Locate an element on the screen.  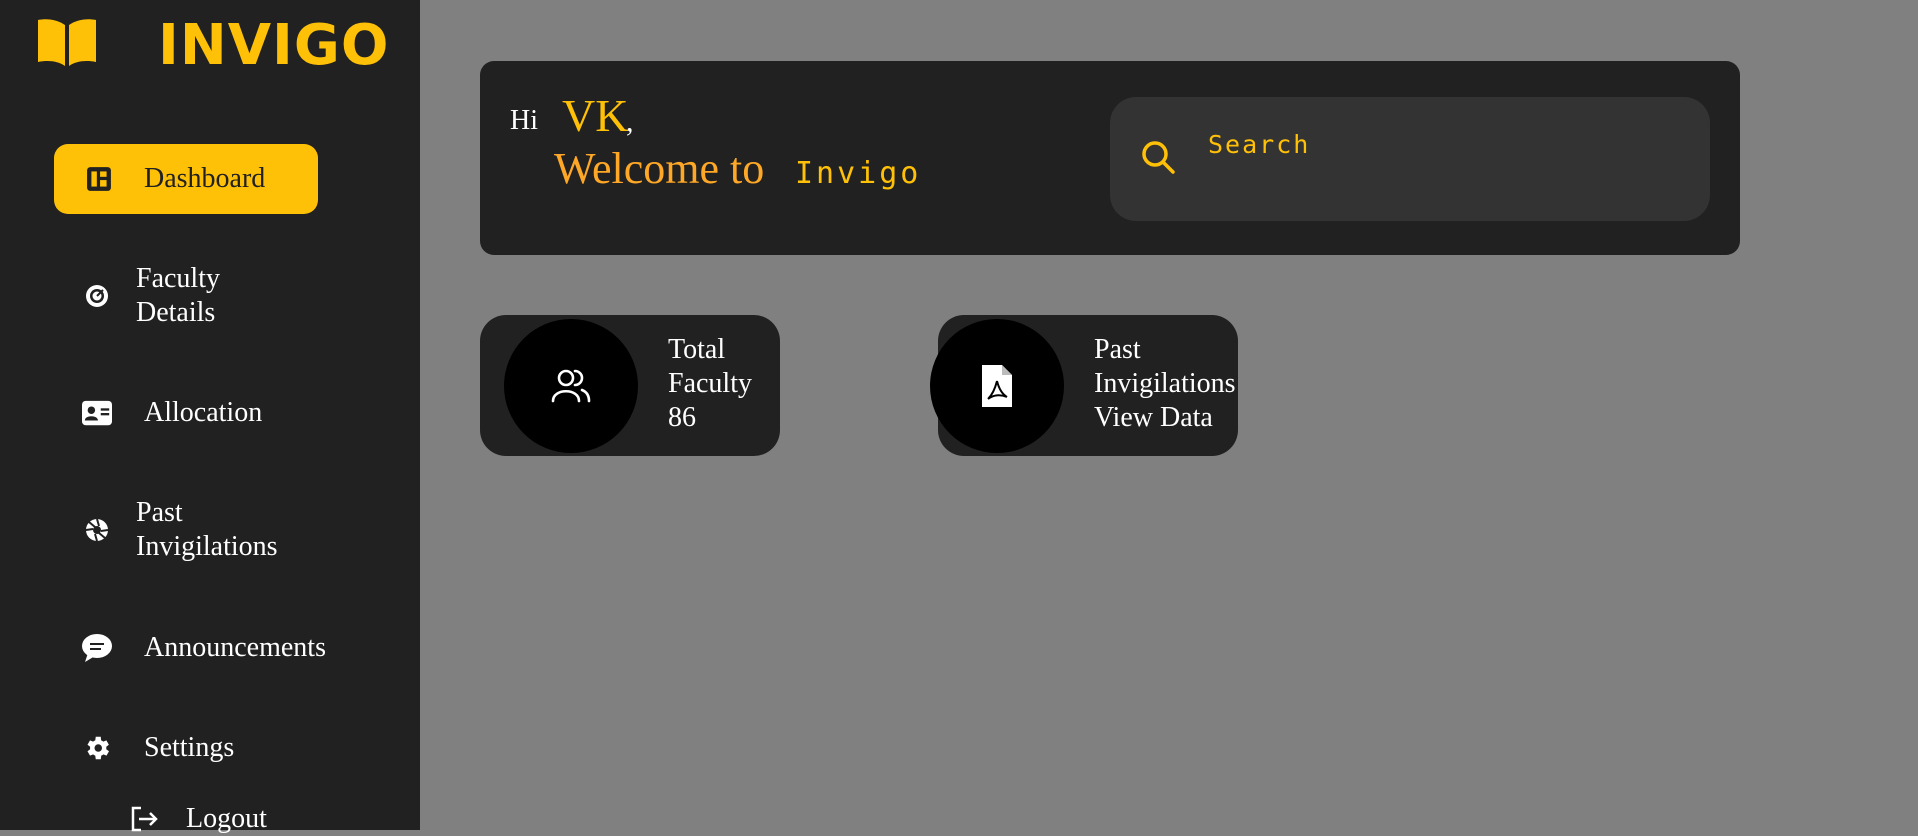
view-data-link: View Data is located at coordinates (1153, 417).